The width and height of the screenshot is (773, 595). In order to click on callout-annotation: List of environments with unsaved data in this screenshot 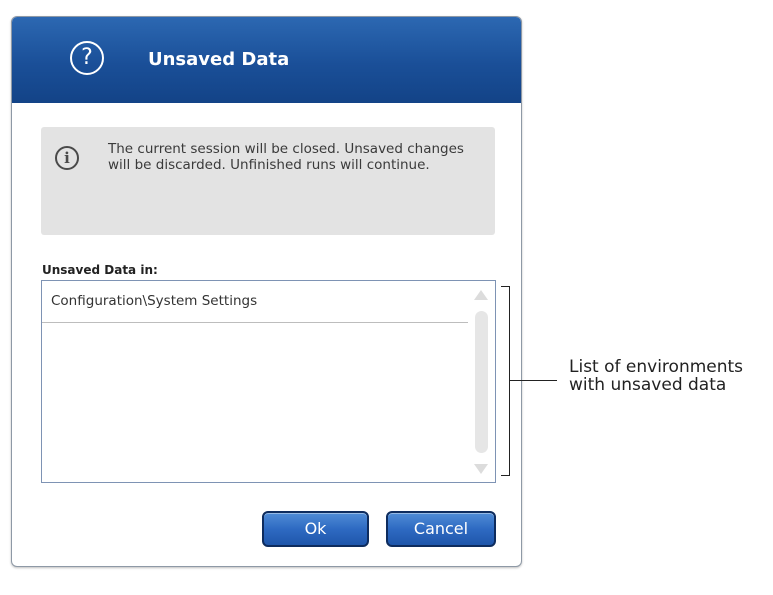, I will do `click(671, 376)`.